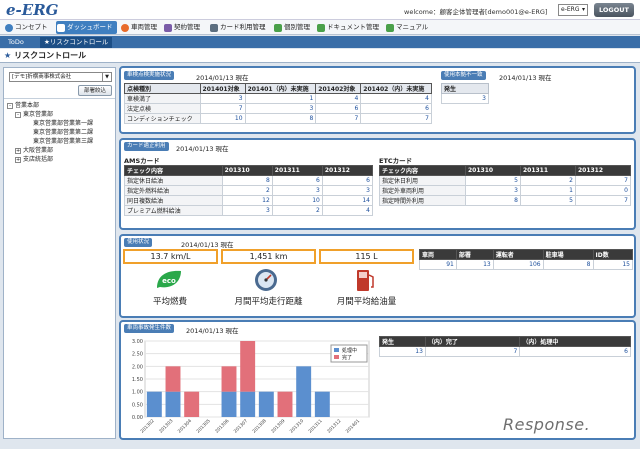  Describe the element at coordinates (154, 404) in the screenshot. I see `bar-処理中` at that location.